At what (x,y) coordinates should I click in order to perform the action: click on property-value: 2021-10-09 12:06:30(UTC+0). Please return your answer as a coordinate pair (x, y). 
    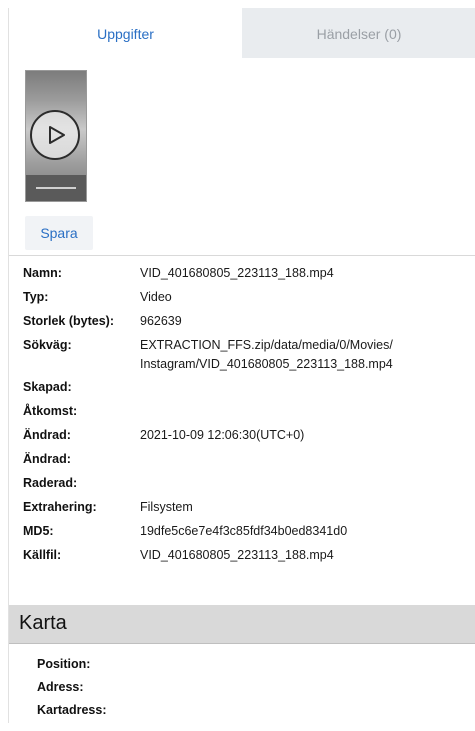
    Looking at the image, I should click on (222, 435).